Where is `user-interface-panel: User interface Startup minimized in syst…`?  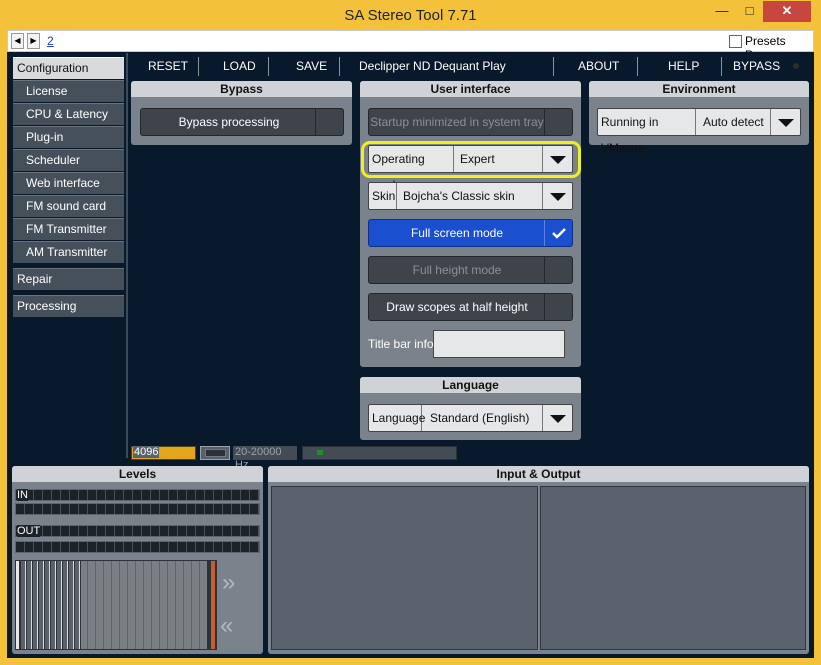
user-interface-panel: User interface Startup minimized in syst… is located at coordinates (470, 224).